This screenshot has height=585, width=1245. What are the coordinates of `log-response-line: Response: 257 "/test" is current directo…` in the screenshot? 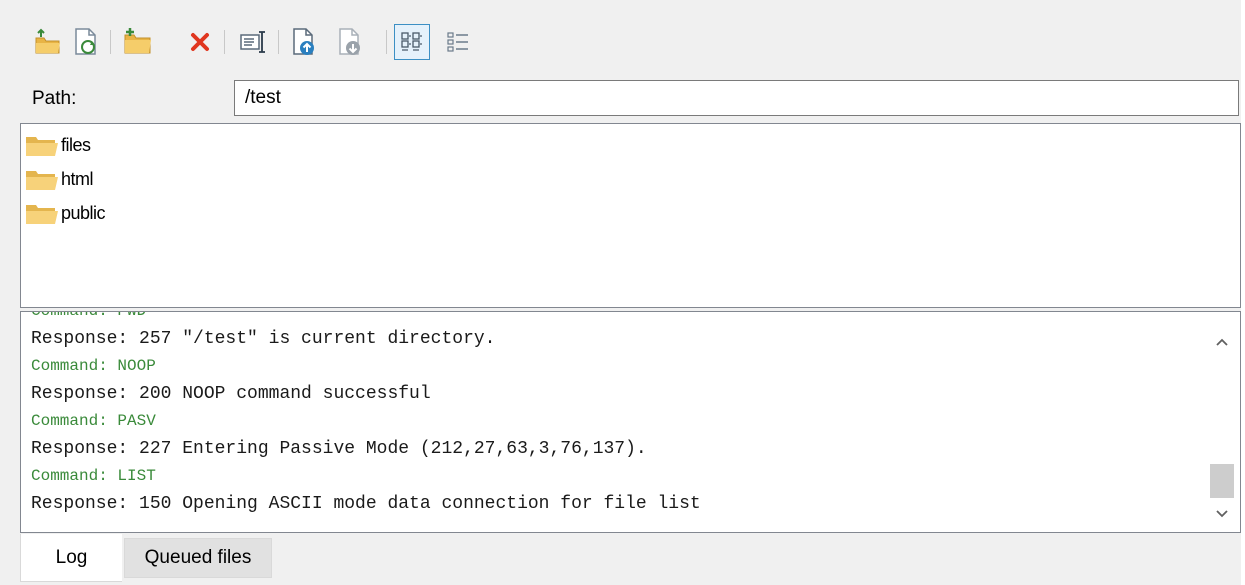 It's located at (263, 338).